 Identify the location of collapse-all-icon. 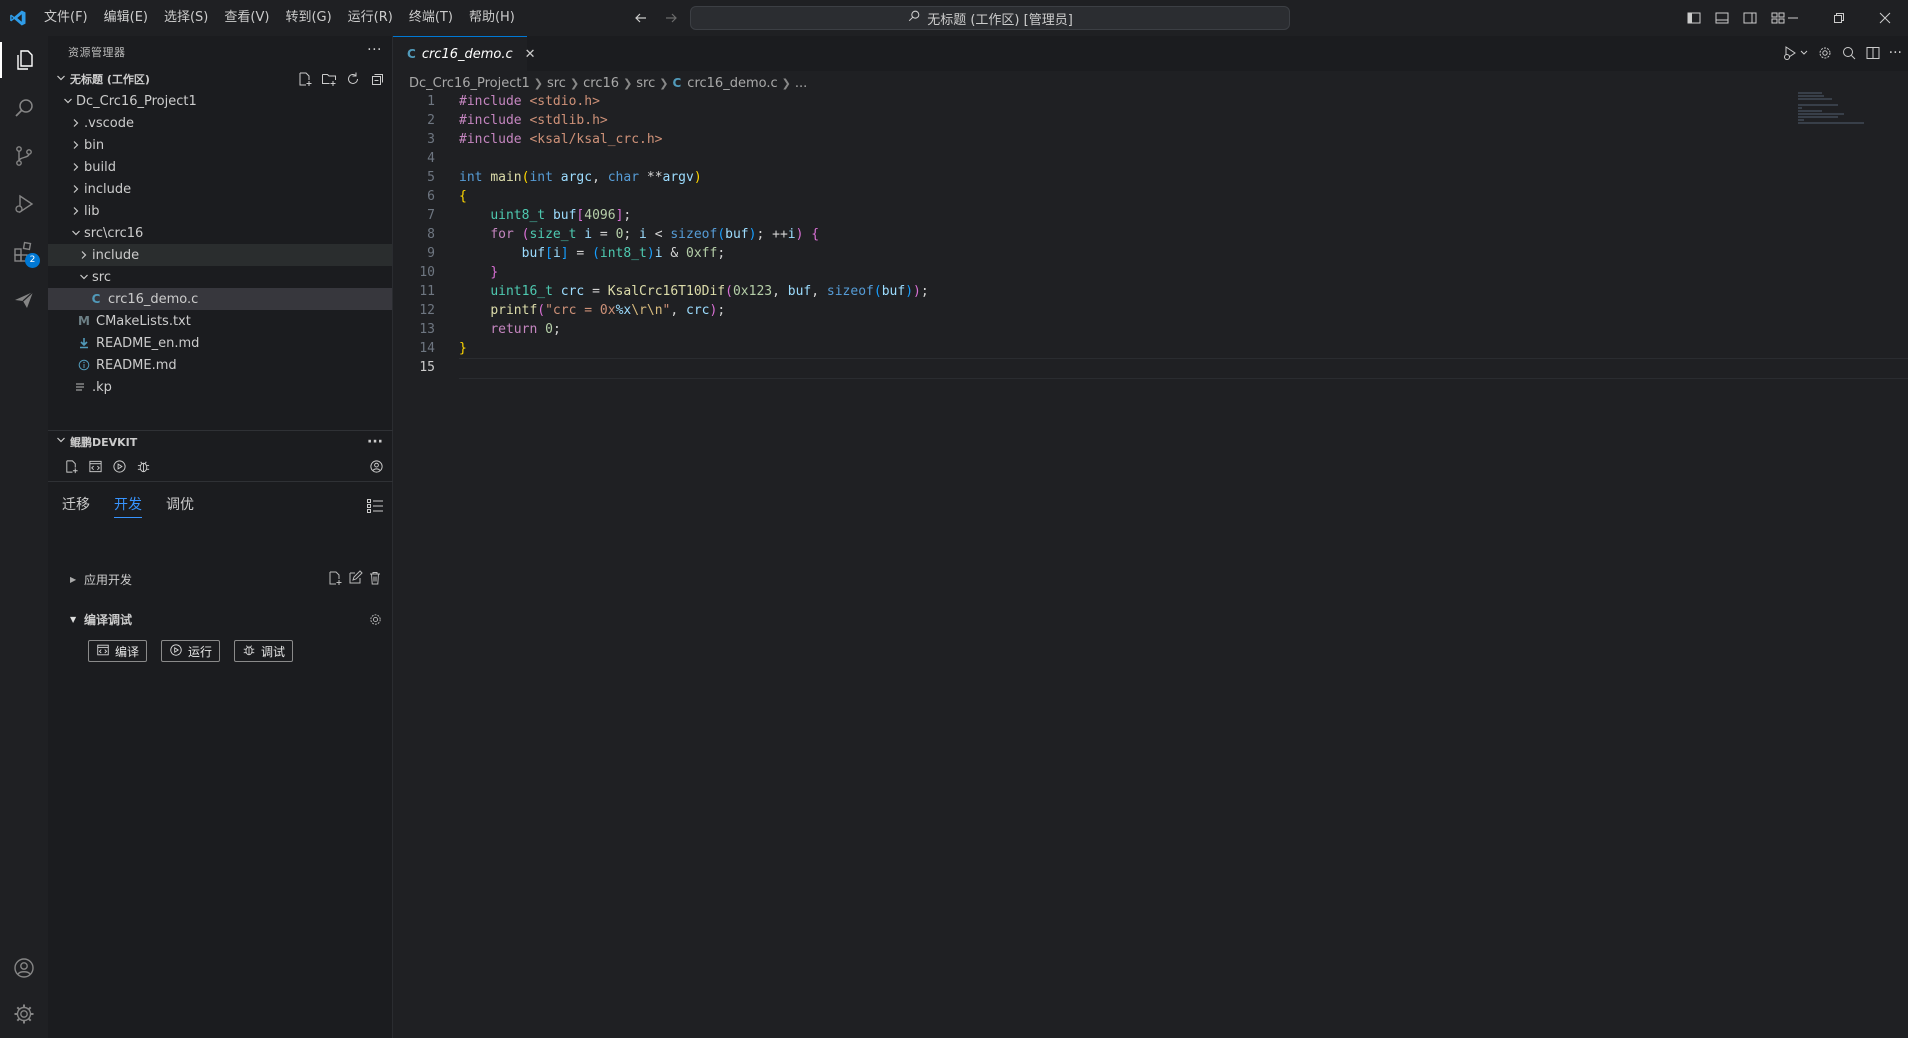
(377, 79).